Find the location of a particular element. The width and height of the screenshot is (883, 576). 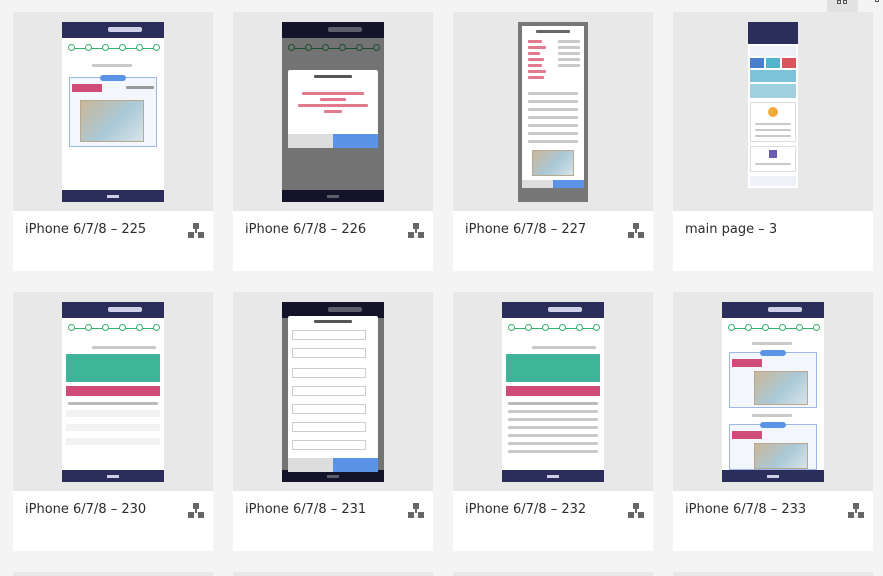

artboard-title: main page – 3 is located at coordinates (731, 229).